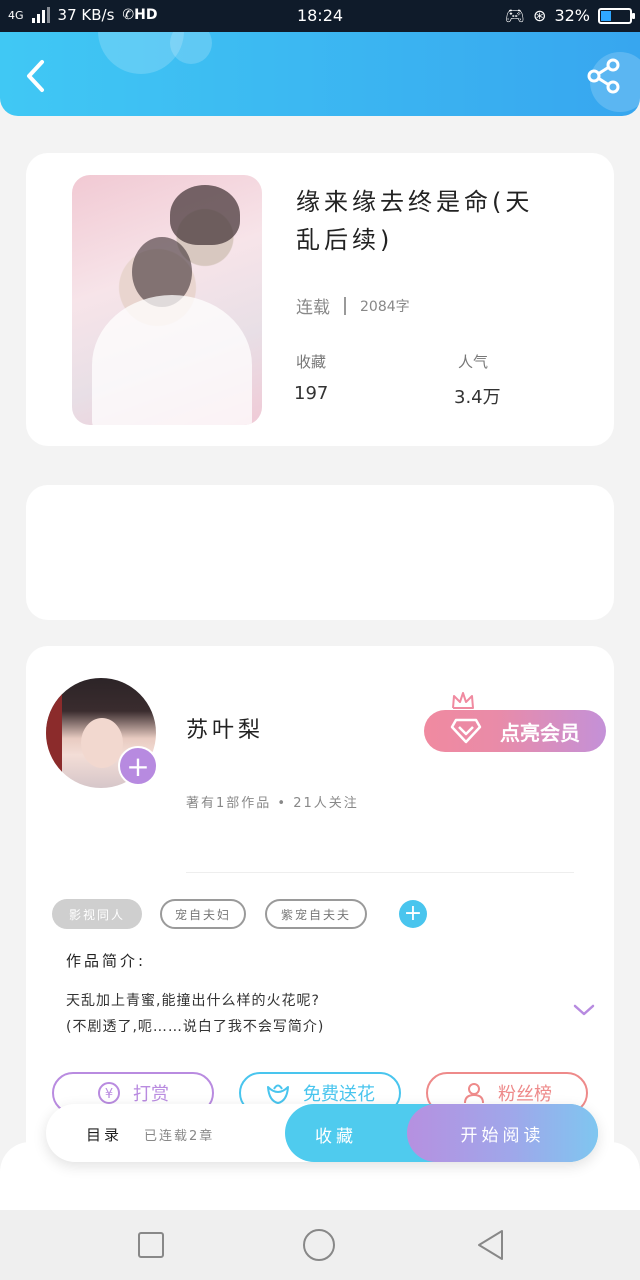 The width and height of the screenshot is (640, 1280). I want to click on follow-plus-button: +, so click(138, 766).